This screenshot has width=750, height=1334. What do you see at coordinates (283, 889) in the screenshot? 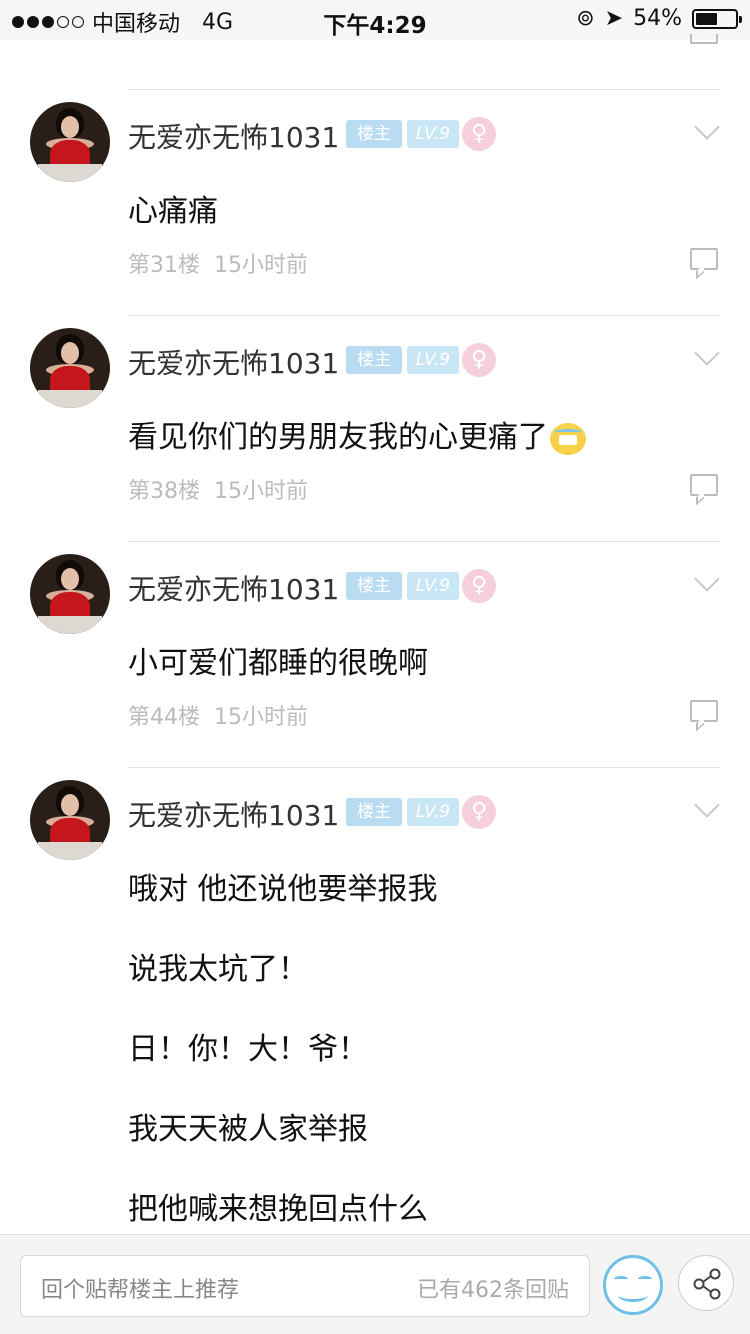
I see `post-content-line: 哦对 他还说他要举报我` at bounding box center [283, 889].